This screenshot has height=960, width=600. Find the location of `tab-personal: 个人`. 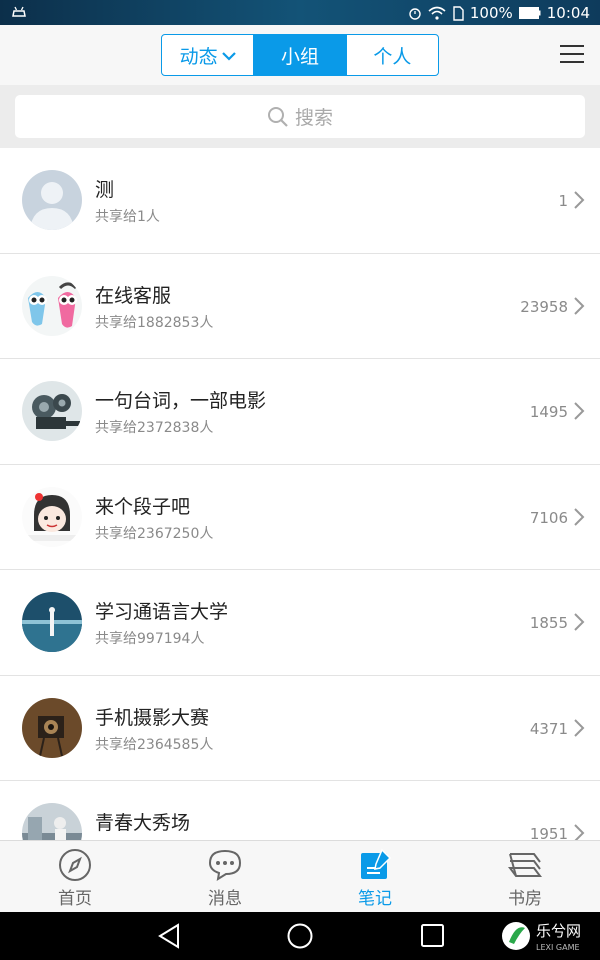

tab-personal: 个人 is located at coordinates (392, 55).